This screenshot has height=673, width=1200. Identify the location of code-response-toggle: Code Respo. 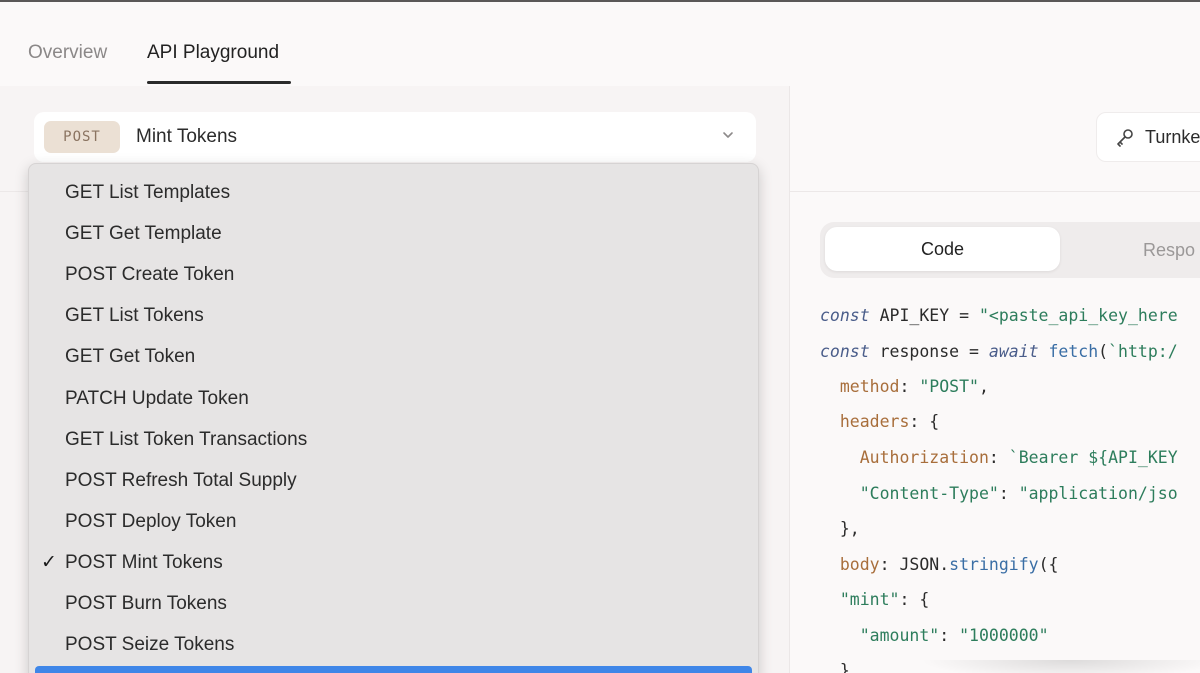
(1010, 250).